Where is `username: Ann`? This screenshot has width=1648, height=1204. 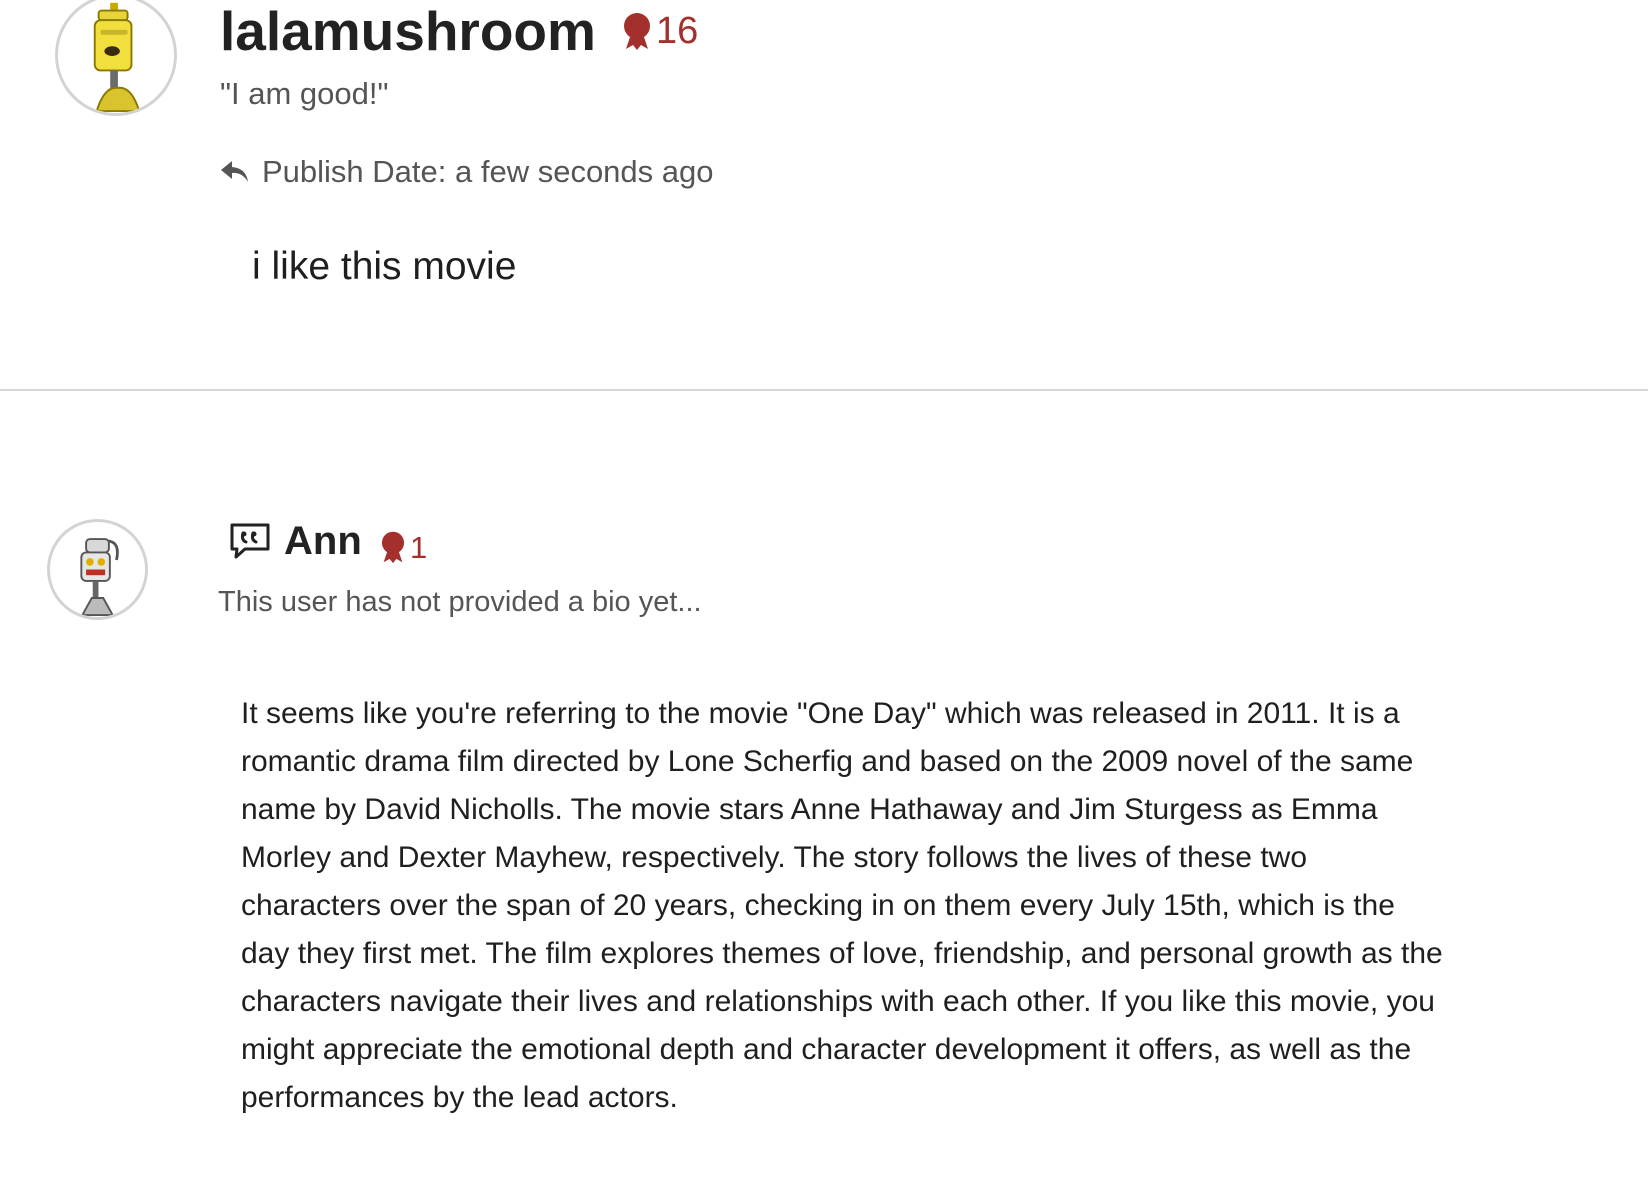
username: Ann is located at coordinates (323, 541).